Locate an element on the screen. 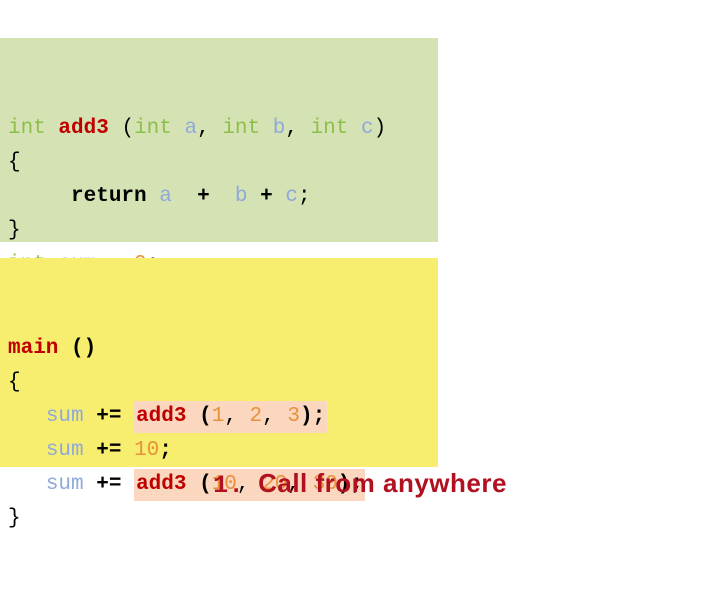 The height and width of the screenshot is (604, 720). code-line-main-close-brace: } is located at coordinates (219, 519).